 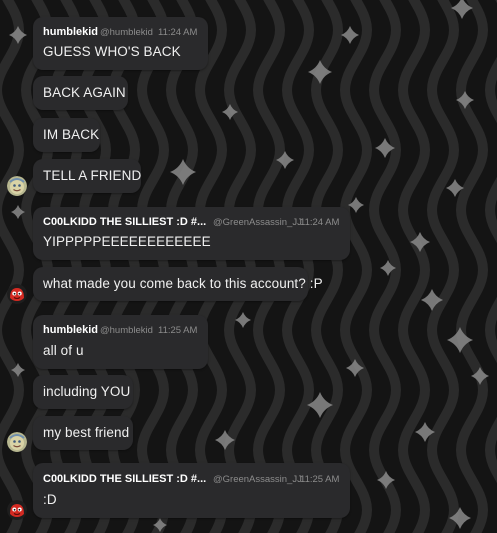 I want to click on message-text: GUESS WHO'S BACK, so click(x=112, y=51).